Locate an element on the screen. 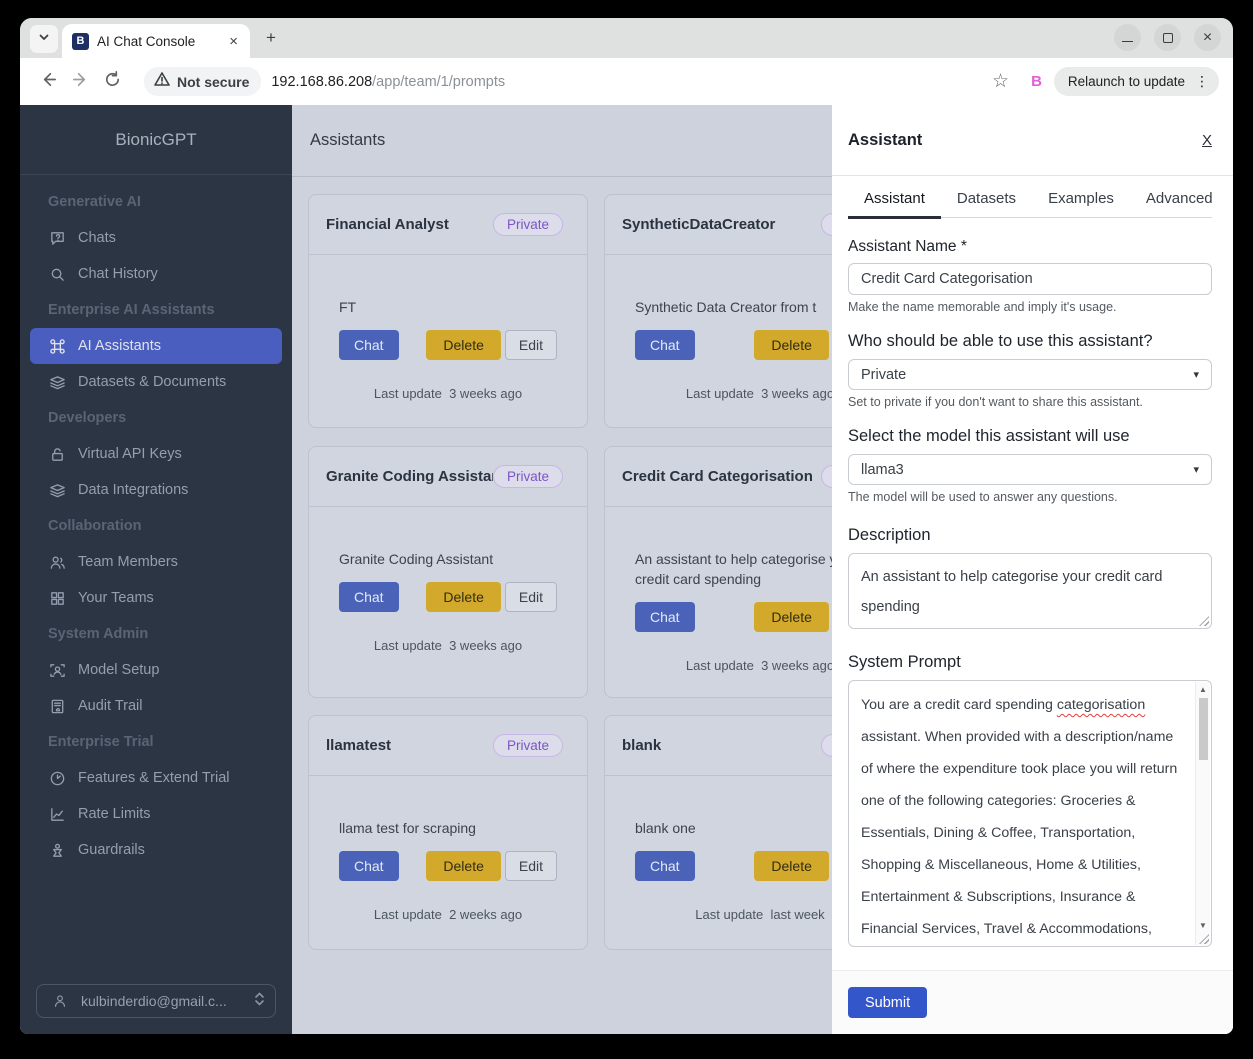  maximize-button is located at coordinates (1167, 37).